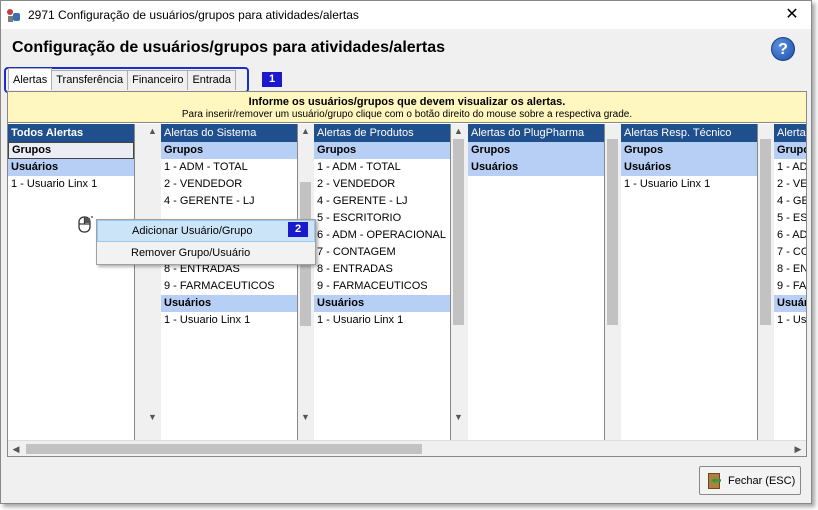 The image size is (818, 510). I want to click on grid-alertas-plugpharma: Alertas do PlugPharma Grupos Usuários, so click(536, 282).